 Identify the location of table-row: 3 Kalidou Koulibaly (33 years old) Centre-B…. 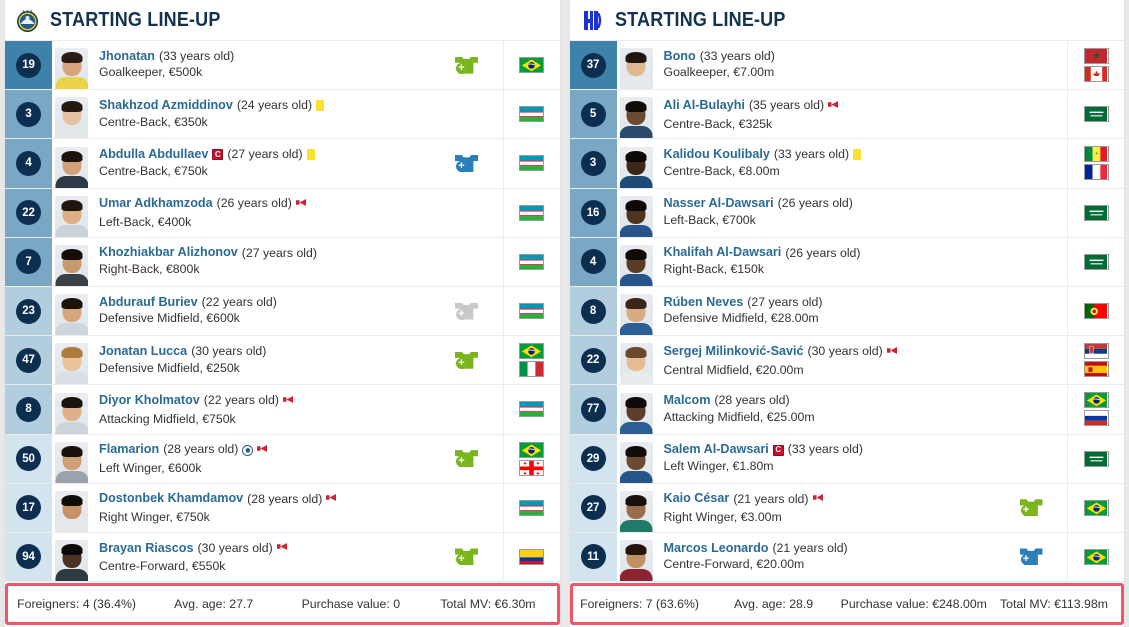
(846, 164).